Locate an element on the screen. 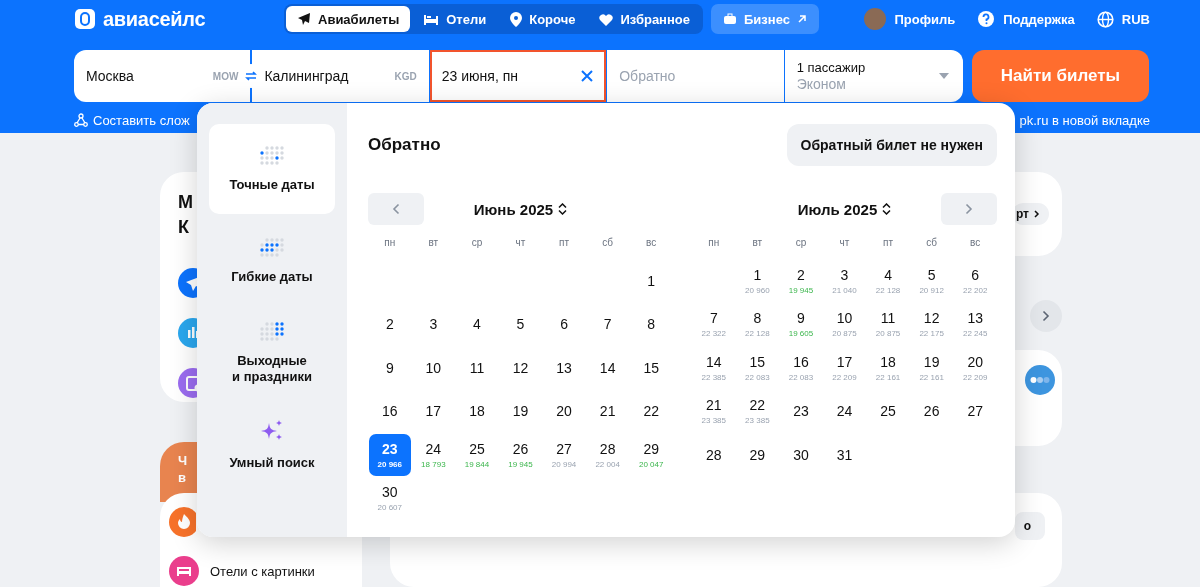  calendar-day: 8 is located at coordinates (651, 324).